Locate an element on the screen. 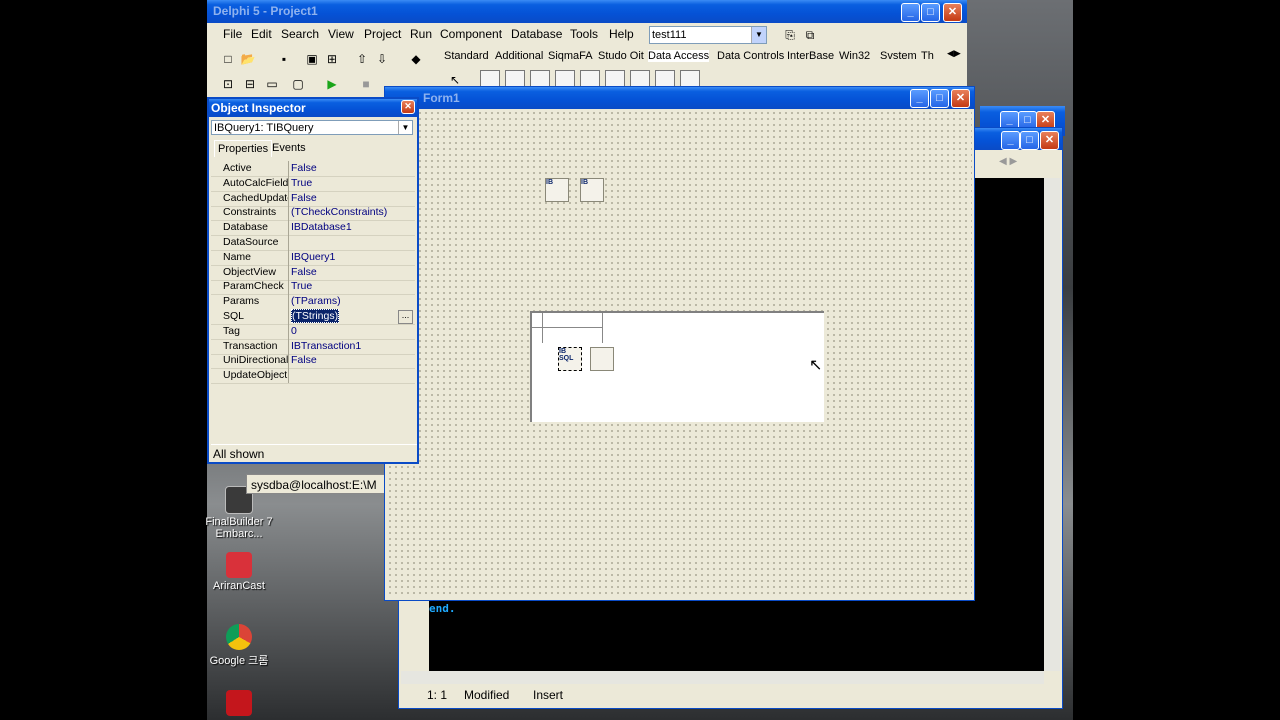 Image resolution: width=1280 pixels, height=720 pixels. menu-project: Project is located at coordinates (382, 34).